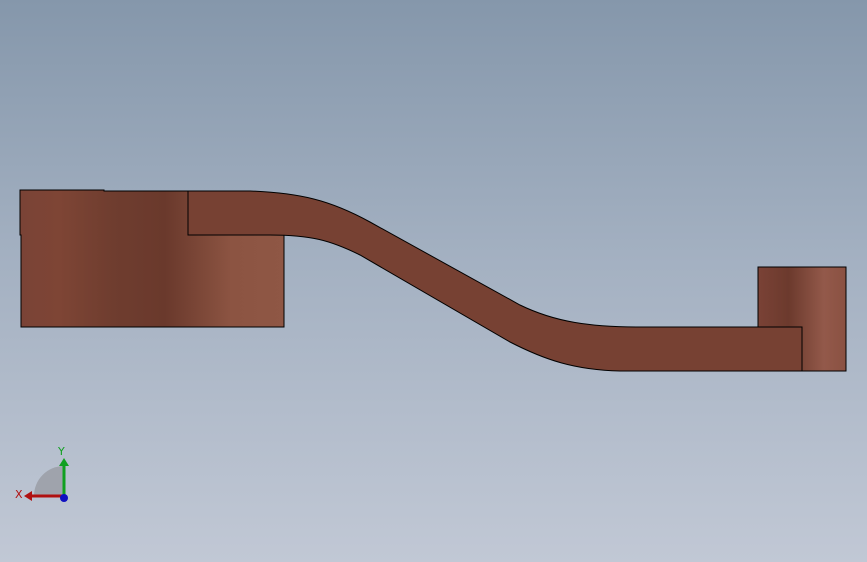  Describe the element at coordinates (19, 494) in the screenshot. I see `x-axis-label: X` at that location.